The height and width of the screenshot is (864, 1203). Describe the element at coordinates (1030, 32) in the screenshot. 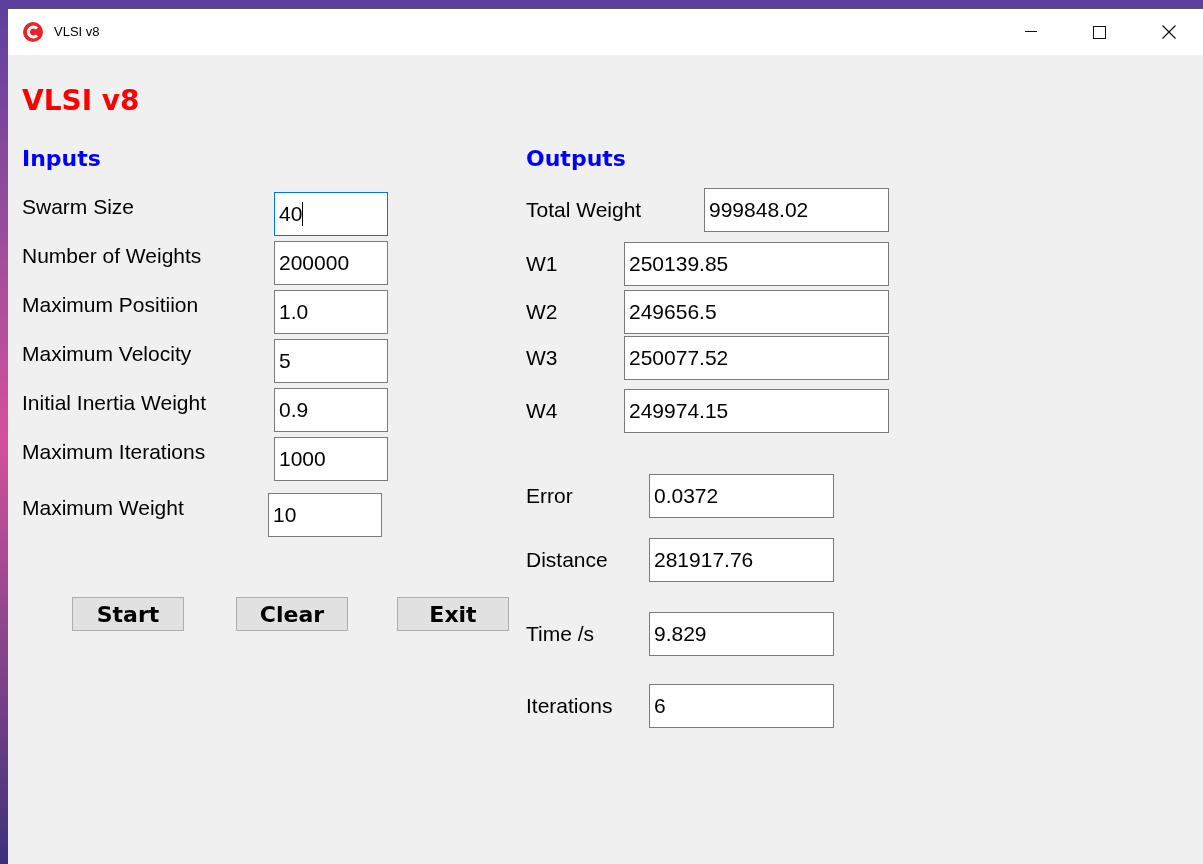

I see `minimize-icon` at that location.